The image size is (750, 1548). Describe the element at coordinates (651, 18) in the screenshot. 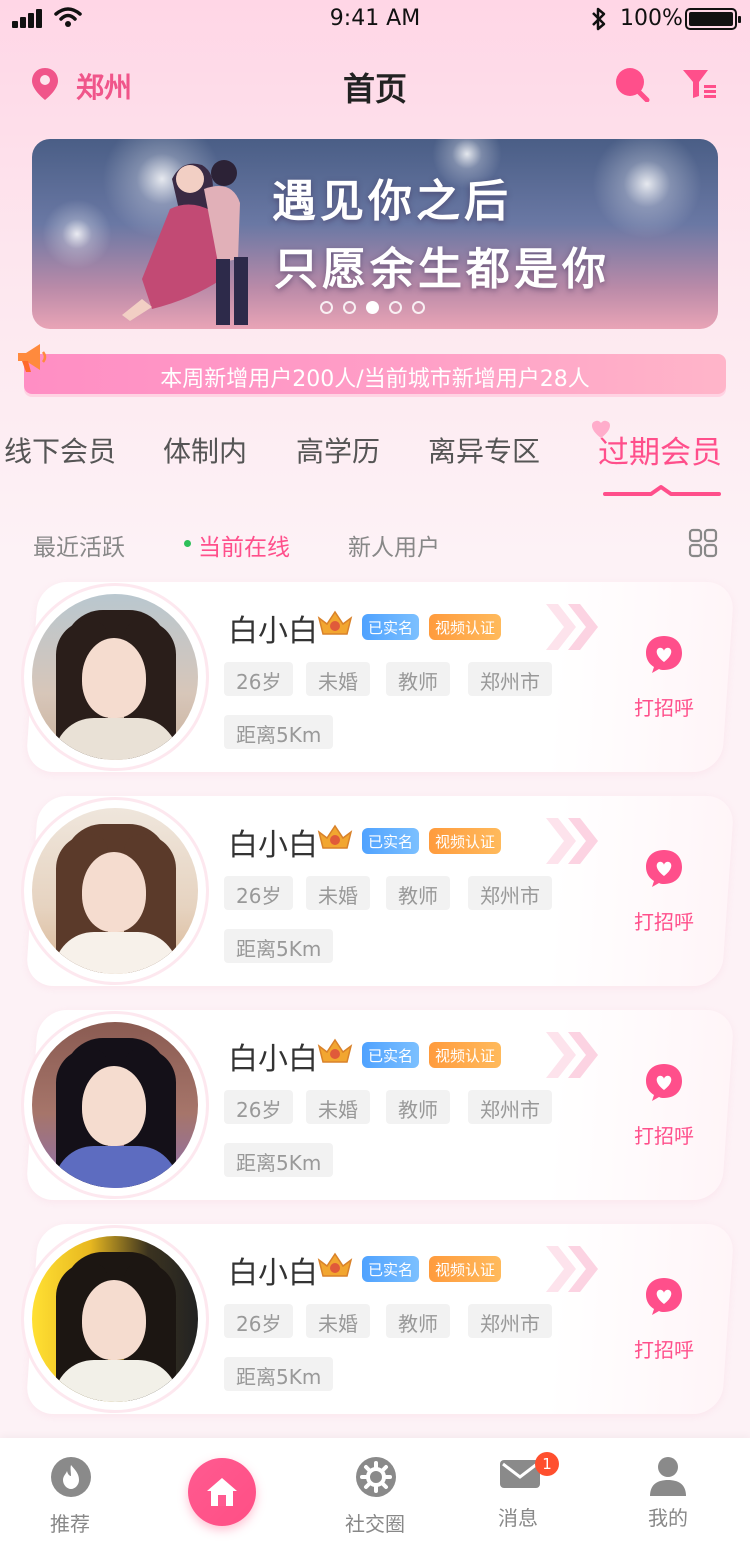

I see `battery-percent: 100%` at that location.